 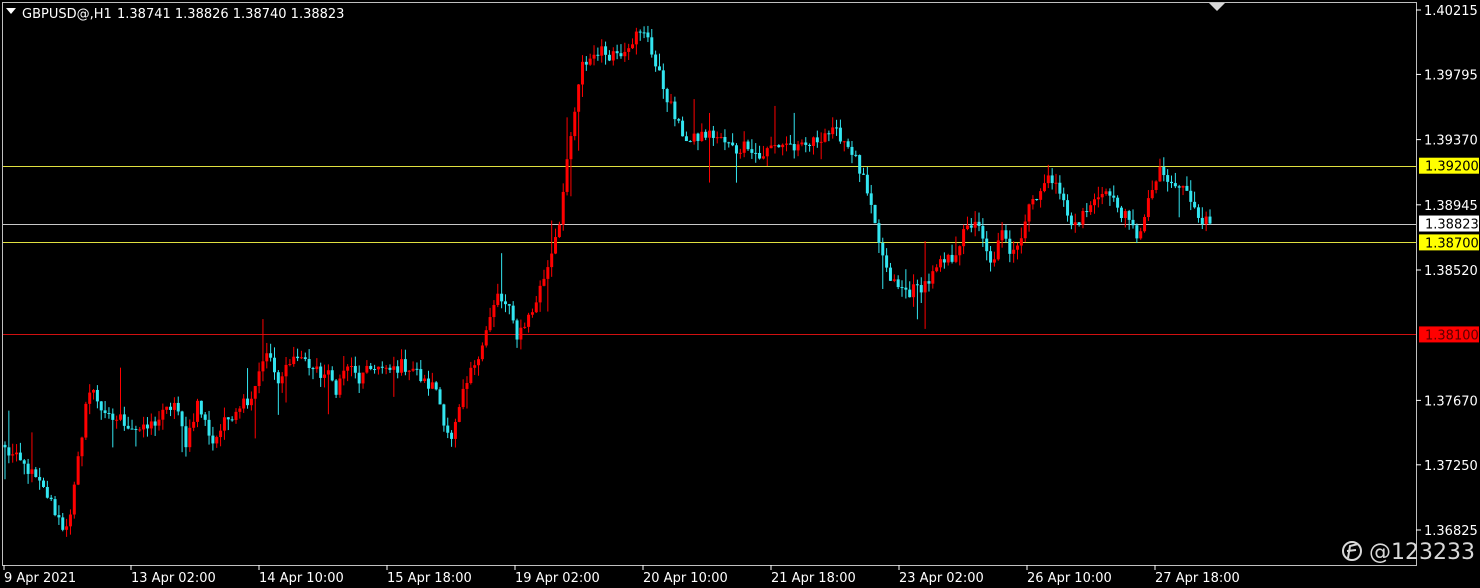 I want to click on y-tick-label: 1.36825, so click(x=1451, y=531).